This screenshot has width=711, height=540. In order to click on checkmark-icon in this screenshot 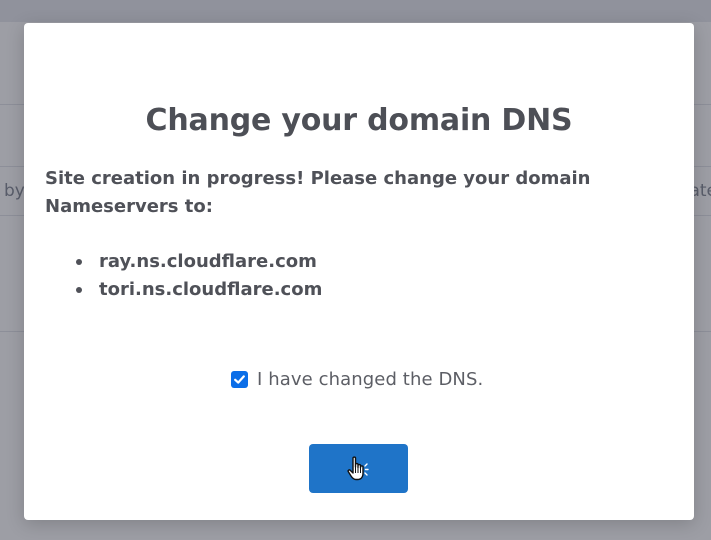, I will do `click(239, 379)`.